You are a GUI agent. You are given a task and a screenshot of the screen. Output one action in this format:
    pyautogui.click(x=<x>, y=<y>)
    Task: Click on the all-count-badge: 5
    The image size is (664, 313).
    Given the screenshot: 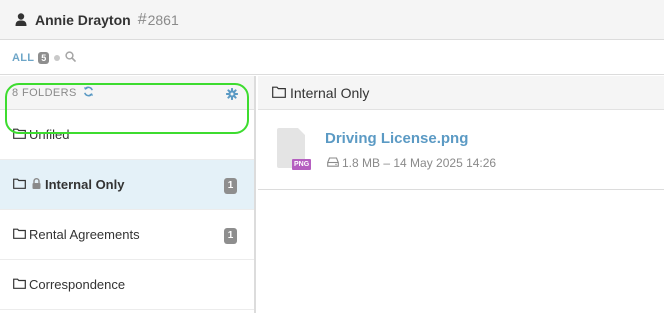 What is the action you would take?
    pyautogui.click(x=44, y=57)
    